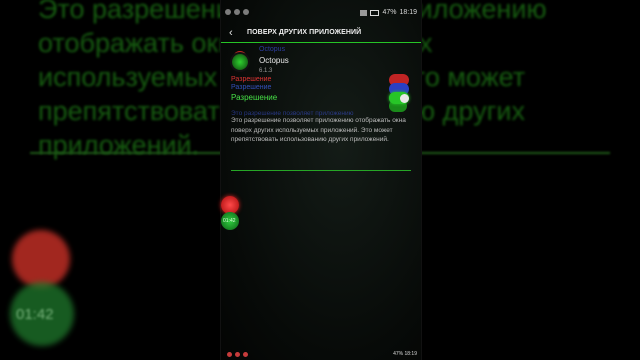 Image resolution: width=640 pixels, height=360 pixels. What do you see at coordinates (35, 314) in the screenshot?
I see `background-bubble-label: 01:42` at bounding box center [35, 314].